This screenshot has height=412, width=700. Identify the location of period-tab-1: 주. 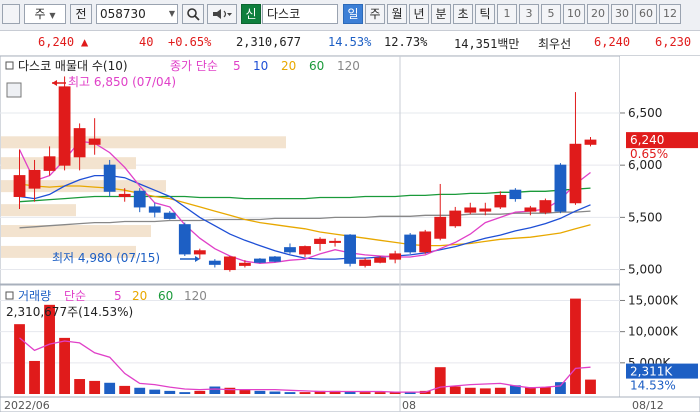
(375, 14).